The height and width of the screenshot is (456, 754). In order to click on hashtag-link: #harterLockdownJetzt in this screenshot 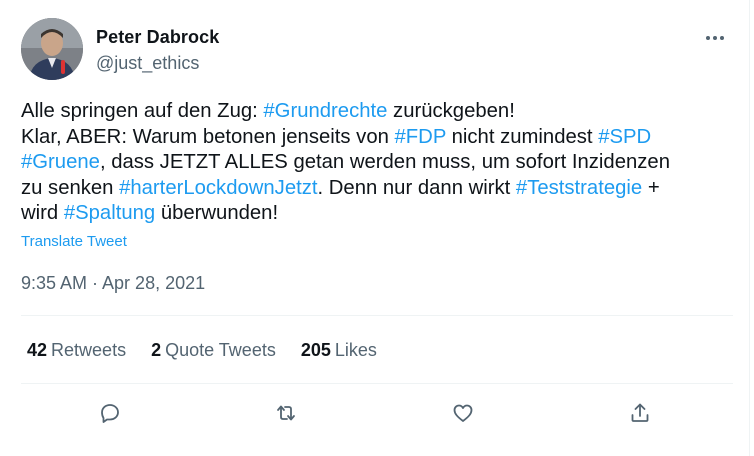, I will do `click(218, 188)`.